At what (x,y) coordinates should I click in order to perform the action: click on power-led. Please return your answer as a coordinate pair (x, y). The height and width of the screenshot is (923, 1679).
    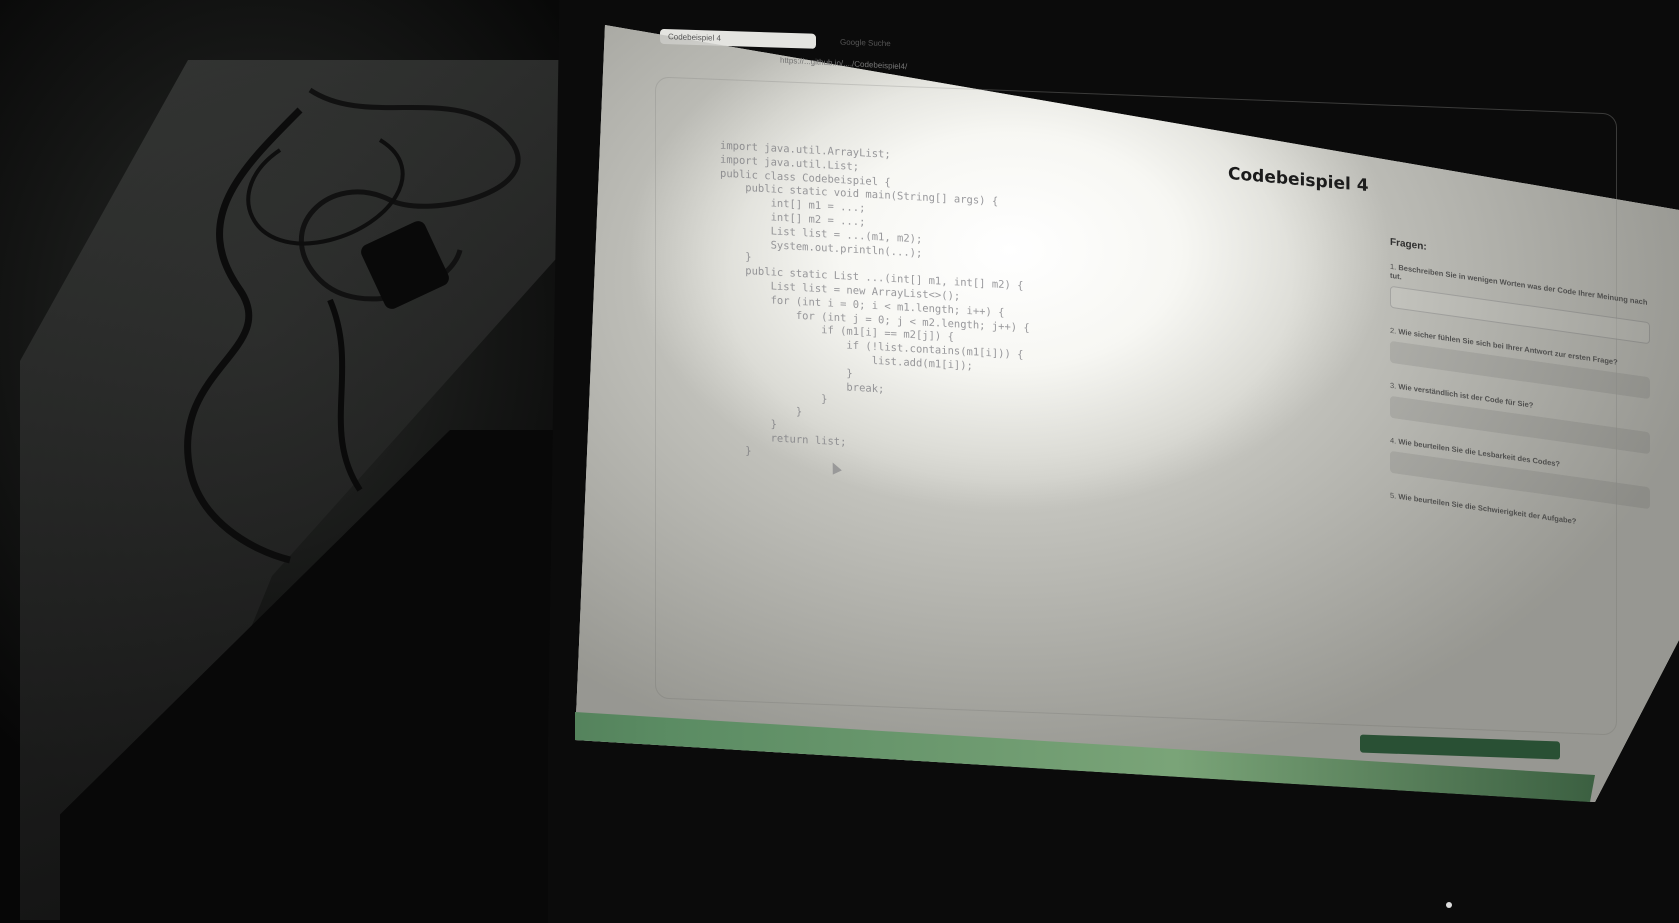
    Looking at the image, I should click on (1449, 905).